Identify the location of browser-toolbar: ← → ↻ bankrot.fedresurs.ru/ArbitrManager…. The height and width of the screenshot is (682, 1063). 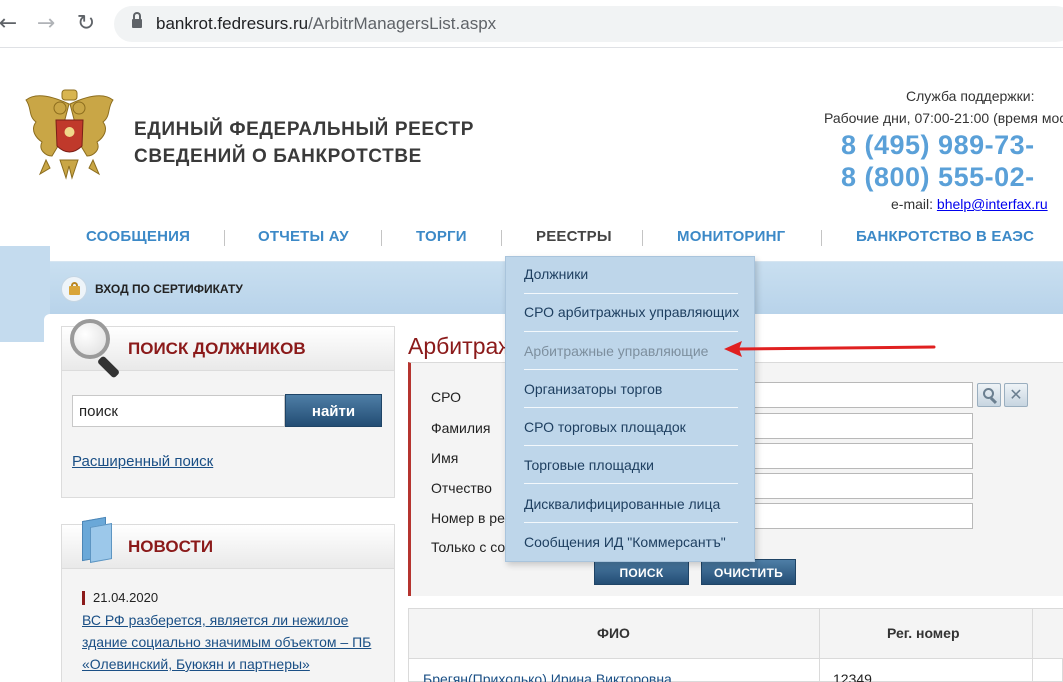
(531, 24).